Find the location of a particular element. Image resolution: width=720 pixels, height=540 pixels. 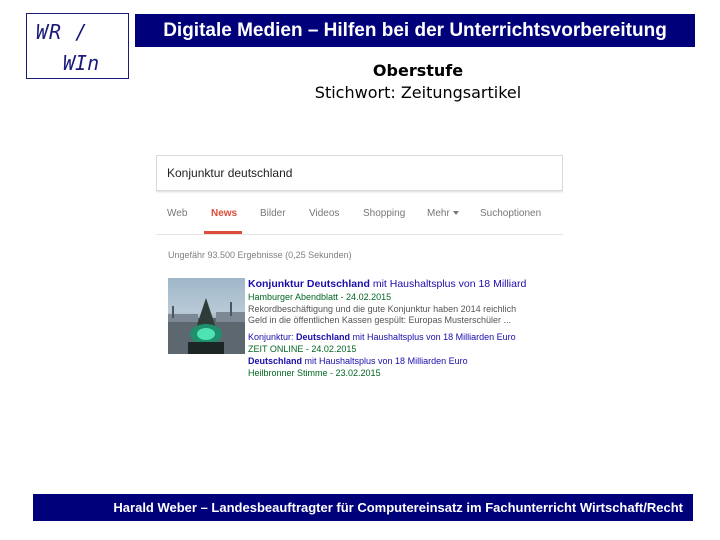

result-3-title-bold: Deutschland is located at coordinates (275, 361).